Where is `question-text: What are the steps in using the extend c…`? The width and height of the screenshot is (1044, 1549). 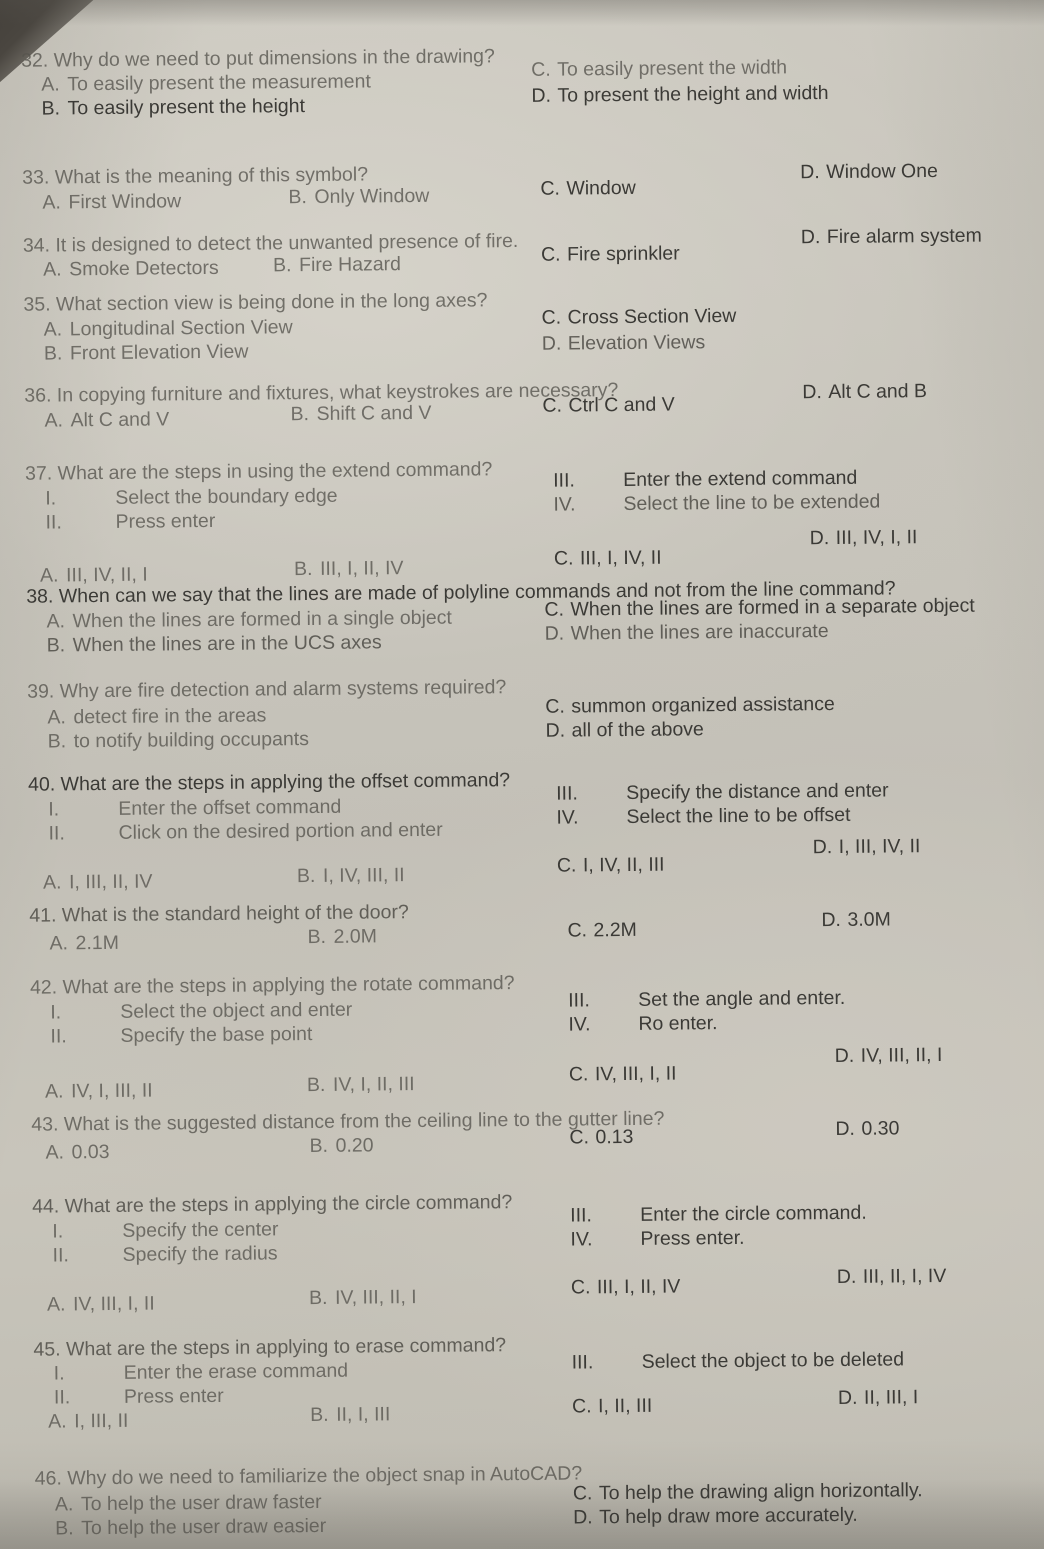 question-text: What are the steps in using the extend c… is located at coordinates (275, 471).